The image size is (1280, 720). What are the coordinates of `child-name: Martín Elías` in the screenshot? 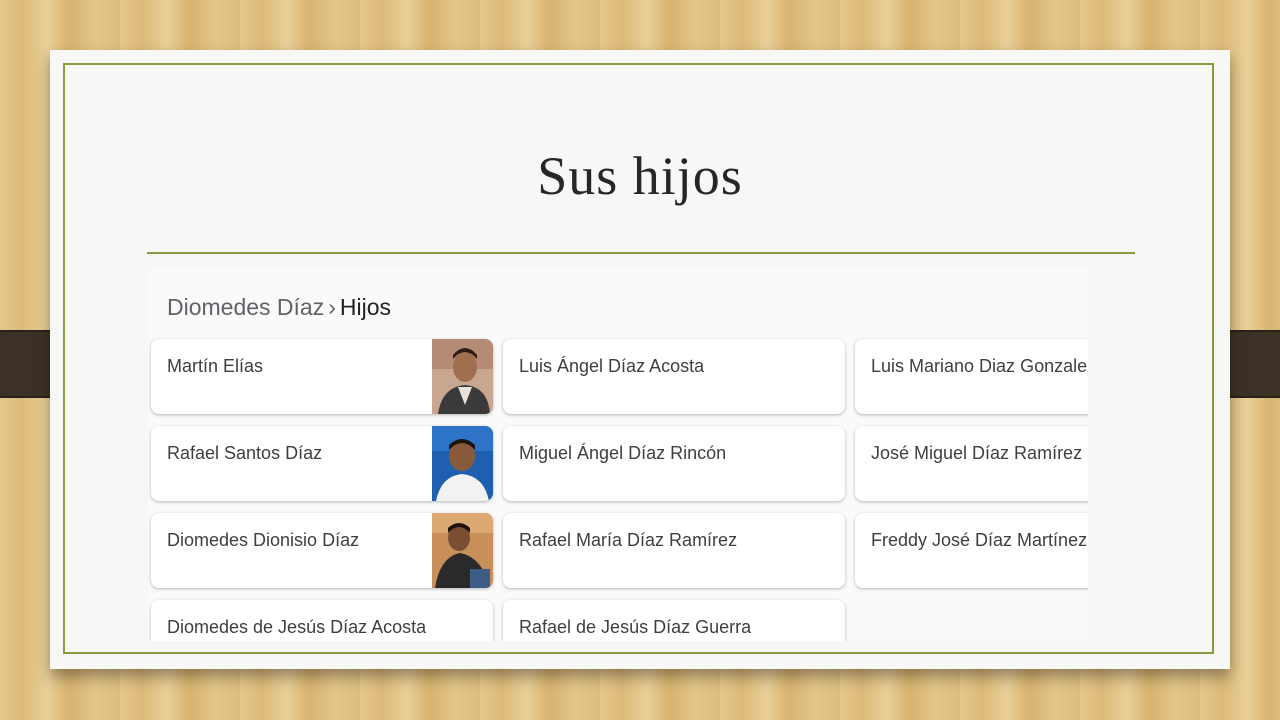 It's located at (215, 366).